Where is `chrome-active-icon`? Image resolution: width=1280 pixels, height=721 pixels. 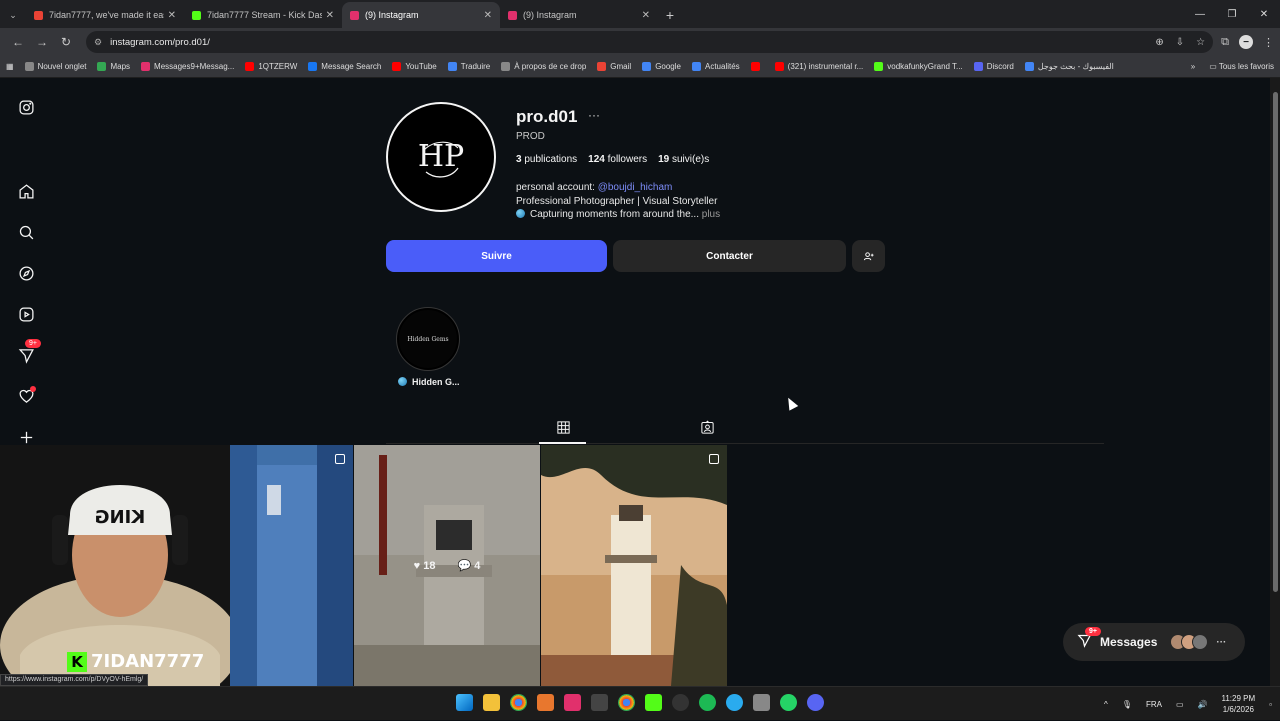 chrome-active-icon is located at coordinates (626, 702).